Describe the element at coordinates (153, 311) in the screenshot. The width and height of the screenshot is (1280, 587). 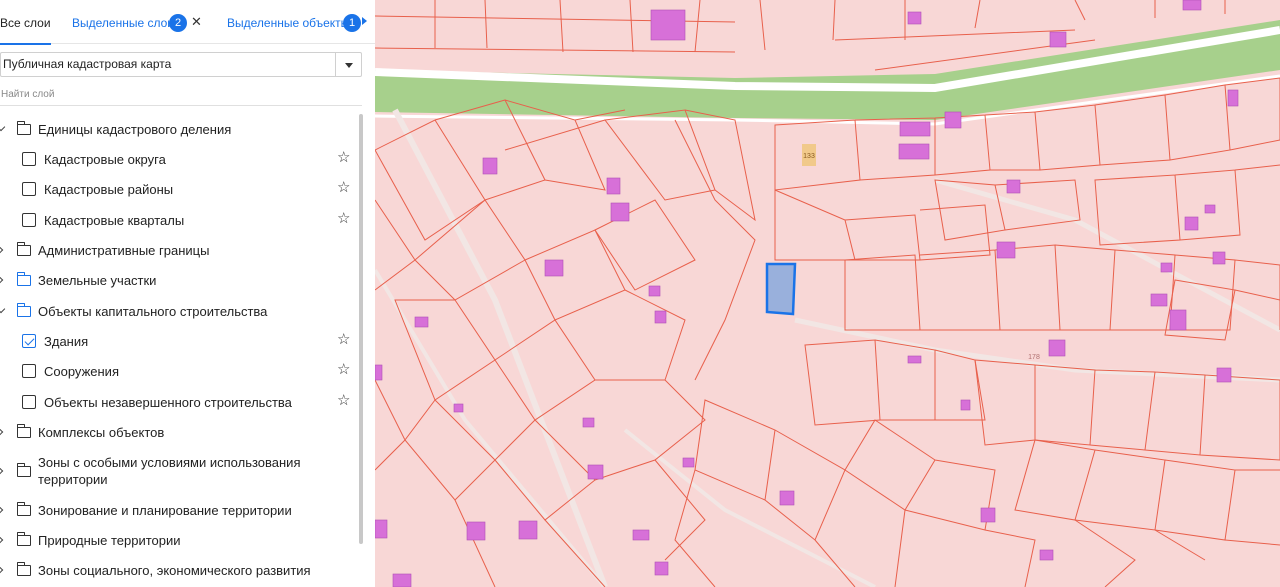
I see `layer-label: Объекты капитального строительства` at that location.